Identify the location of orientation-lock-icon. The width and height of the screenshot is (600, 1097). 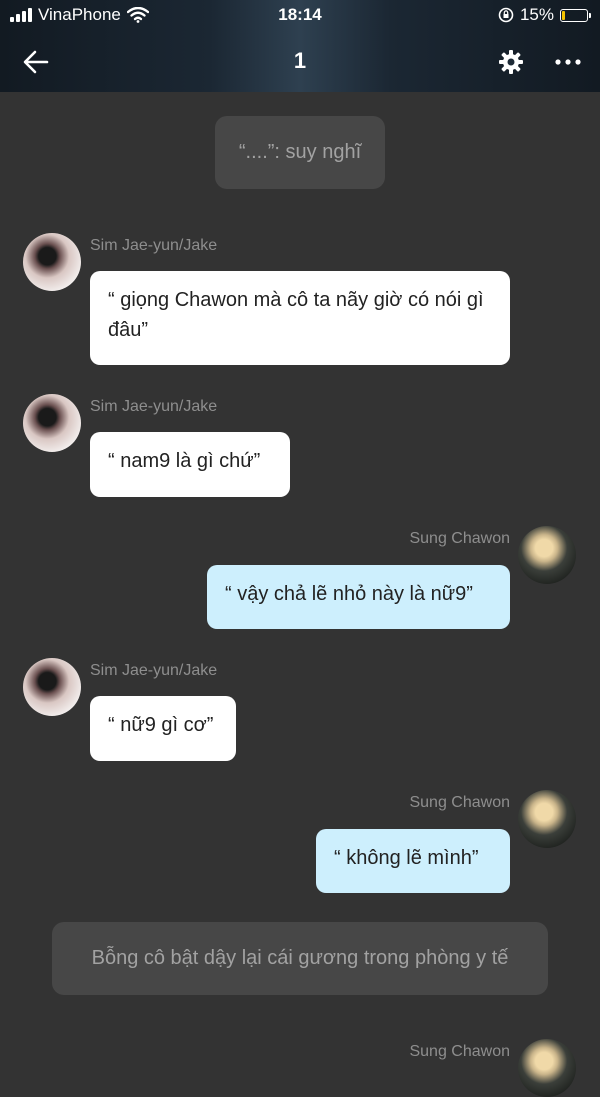
(506, 15).